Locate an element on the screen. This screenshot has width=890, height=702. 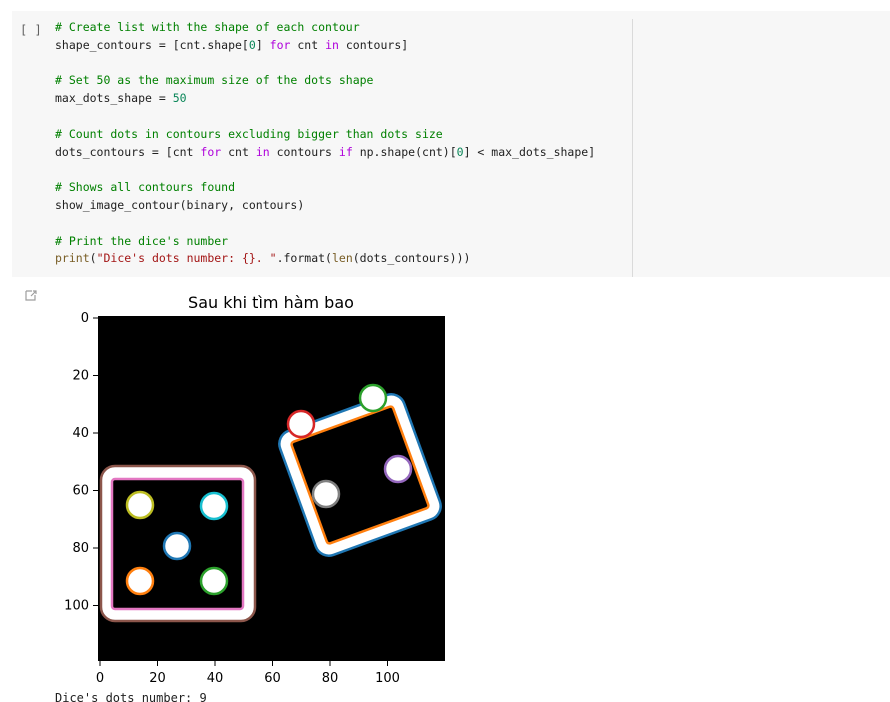
run-cell-button: [ ] is located at coordinates (31, 30).